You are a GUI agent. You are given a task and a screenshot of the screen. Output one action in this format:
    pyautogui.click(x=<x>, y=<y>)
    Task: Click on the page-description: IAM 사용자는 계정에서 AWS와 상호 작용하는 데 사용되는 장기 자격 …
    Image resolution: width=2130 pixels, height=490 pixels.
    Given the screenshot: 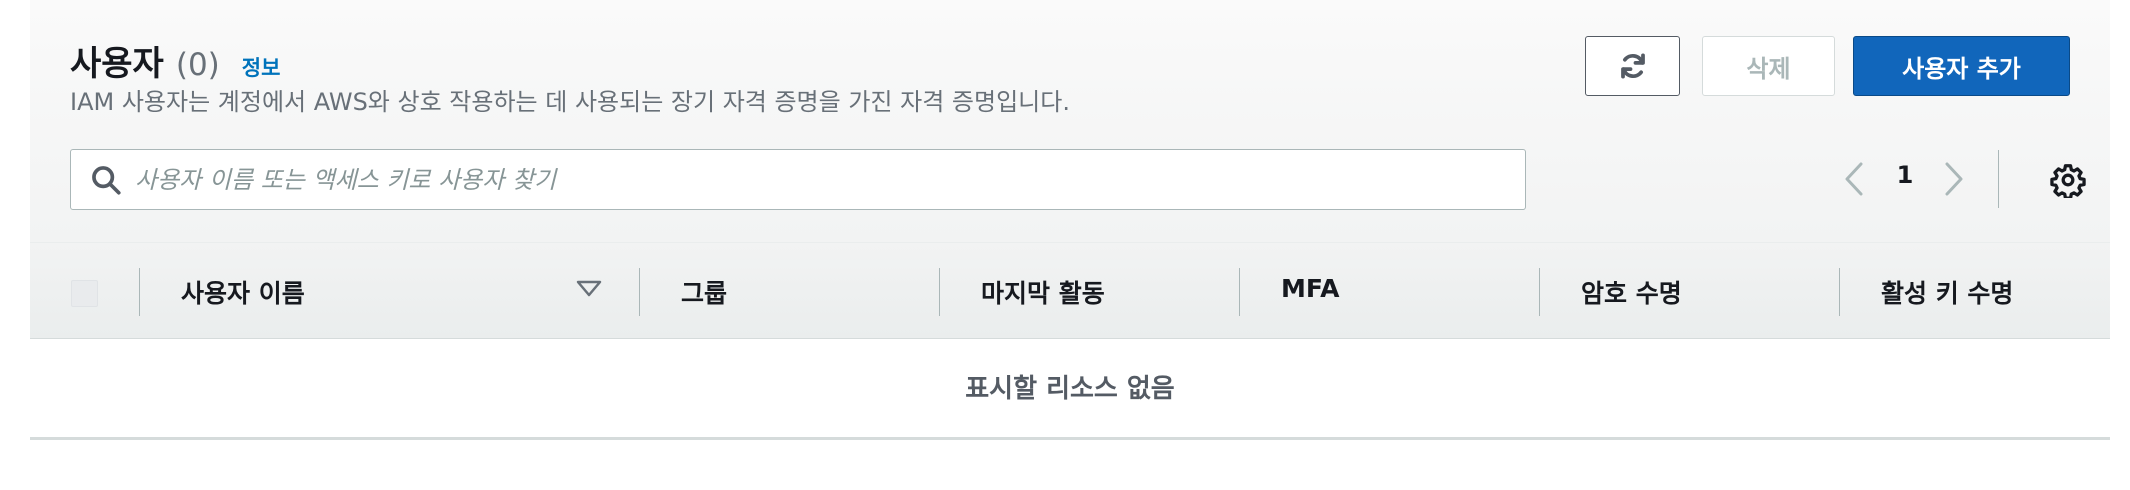 What is the action you would take?
    pyautogui.click(x=570, y=102)
    